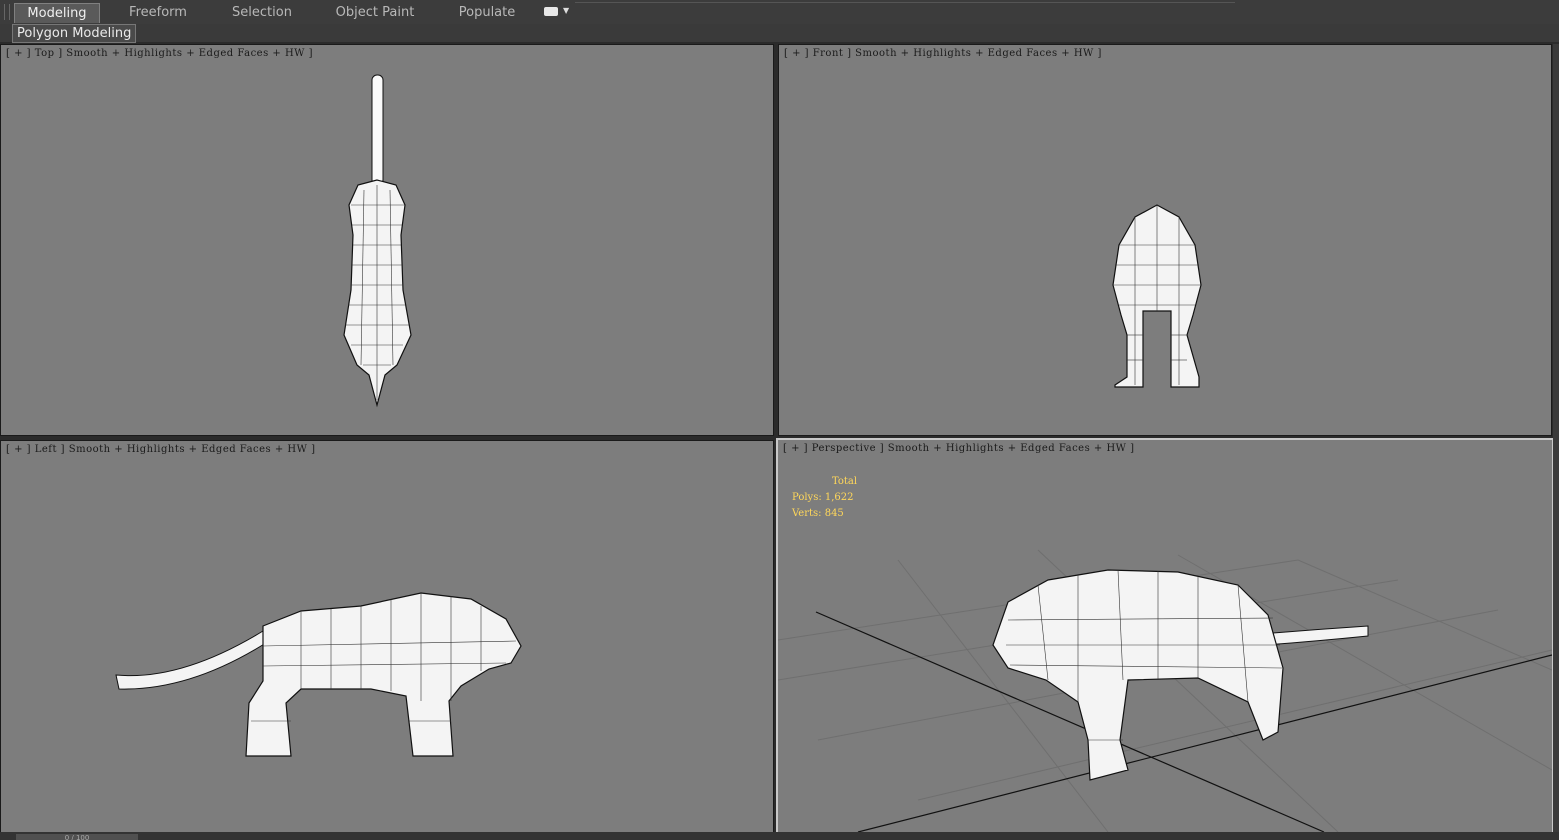  I want to click on panther-top-mesh, so click(377, 241).